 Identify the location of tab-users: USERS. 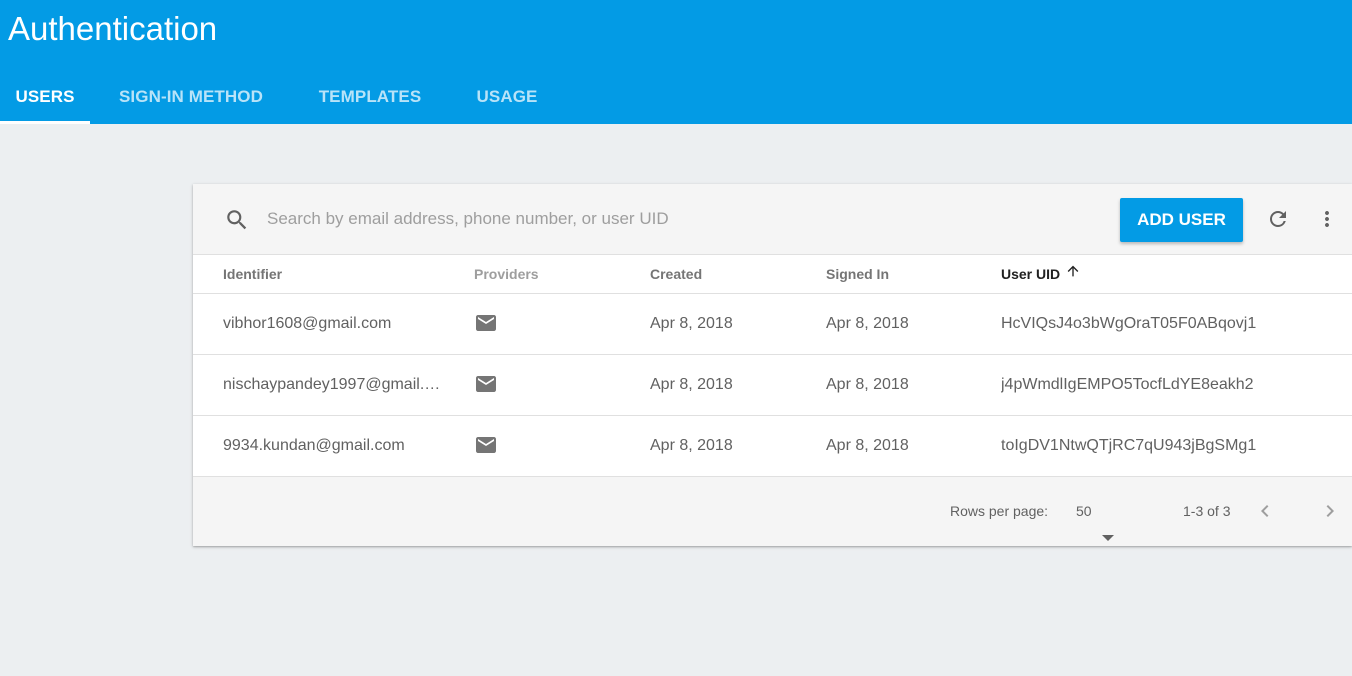
(45, 100).